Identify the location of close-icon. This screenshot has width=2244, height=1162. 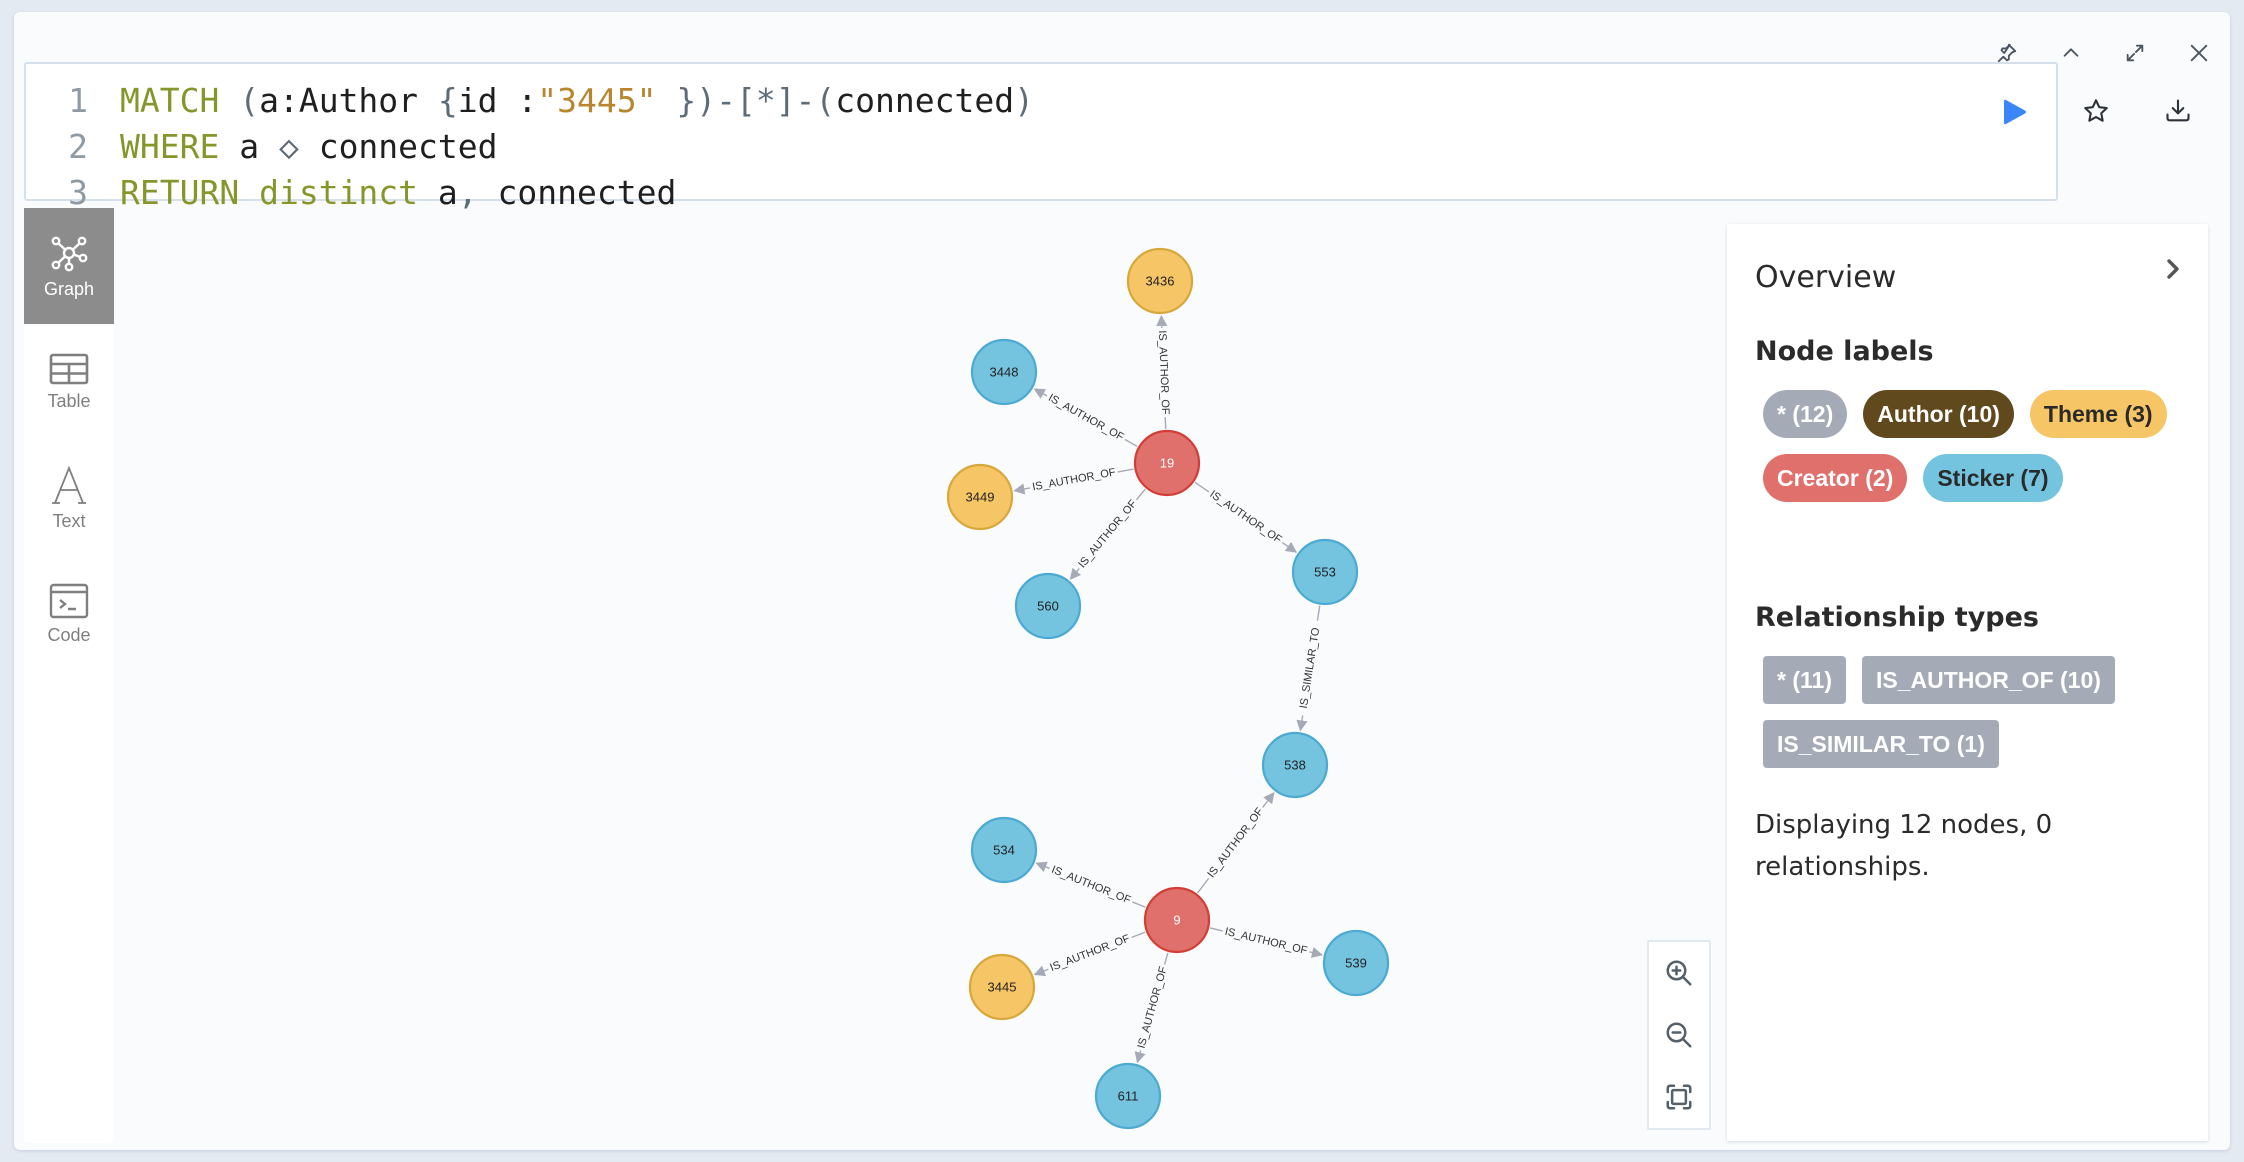
(2199, 53).